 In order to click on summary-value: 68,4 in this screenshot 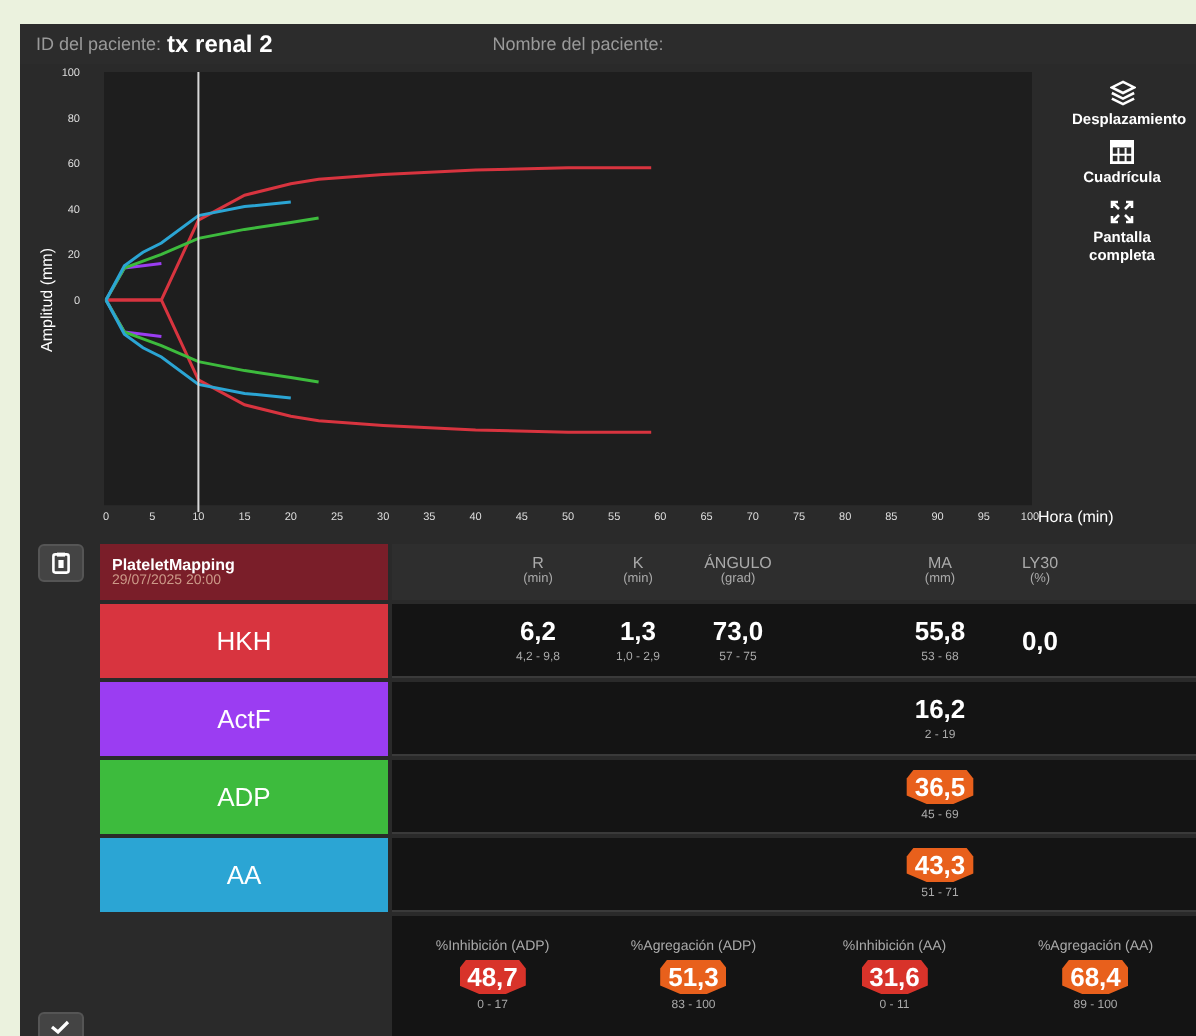, I will do `click(1095, 977)`.